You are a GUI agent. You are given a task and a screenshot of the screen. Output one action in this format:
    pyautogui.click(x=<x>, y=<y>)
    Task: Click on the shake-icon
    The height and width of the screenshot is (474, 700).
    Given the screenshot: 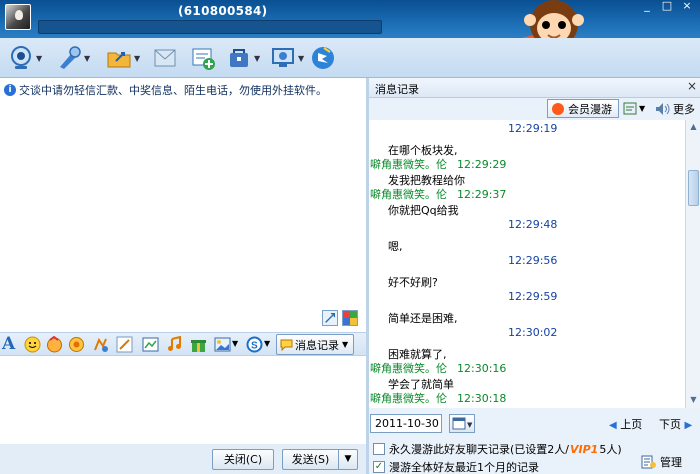 What is the action you would take?
    pyautogui.click(x=76, y=344)
    